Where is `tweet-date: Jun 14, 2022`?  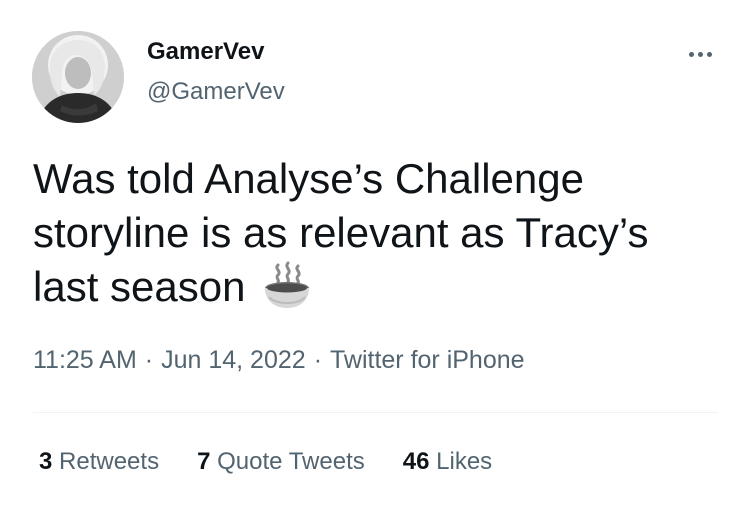 tweet-date: Jun 14, 2022 is located at coordinates (233, 360).